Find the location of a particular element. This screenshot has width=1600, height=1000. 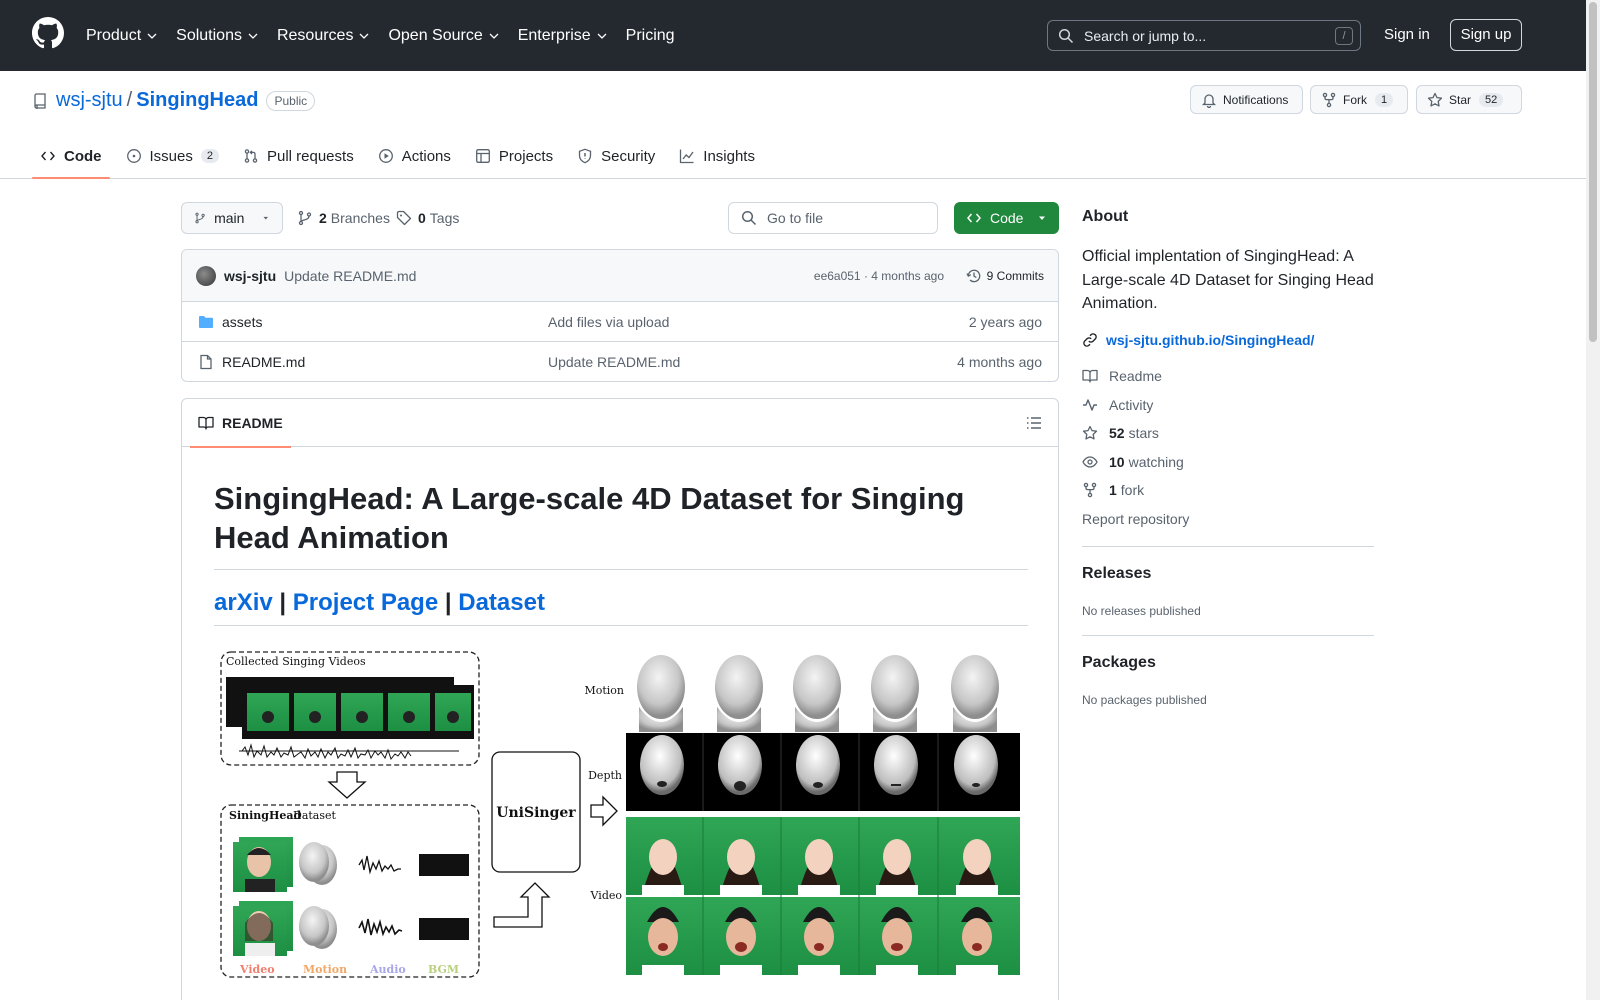

nav-solutions: Solutions is located at coordinates (217, 36).